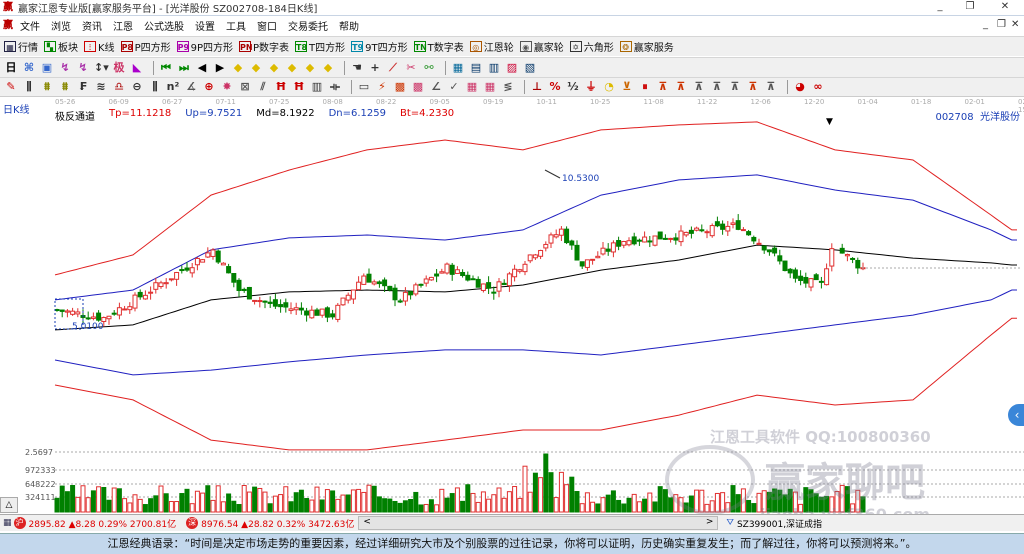 The height and width of the screenshot is (554, 1024). Describe the element at coordinates (555, 87) in the screenshot. I see `percent-icon: %` at that location.